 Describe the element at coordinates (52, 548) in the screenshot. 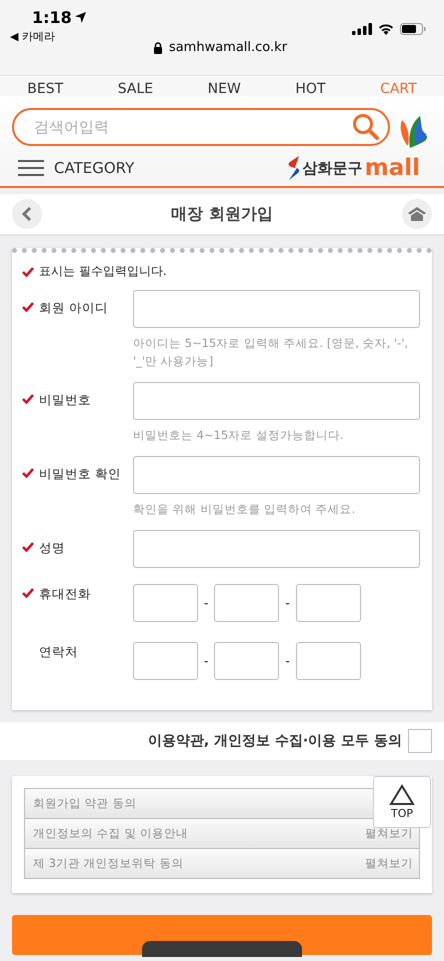

I see `field-label: 성명` at that location.